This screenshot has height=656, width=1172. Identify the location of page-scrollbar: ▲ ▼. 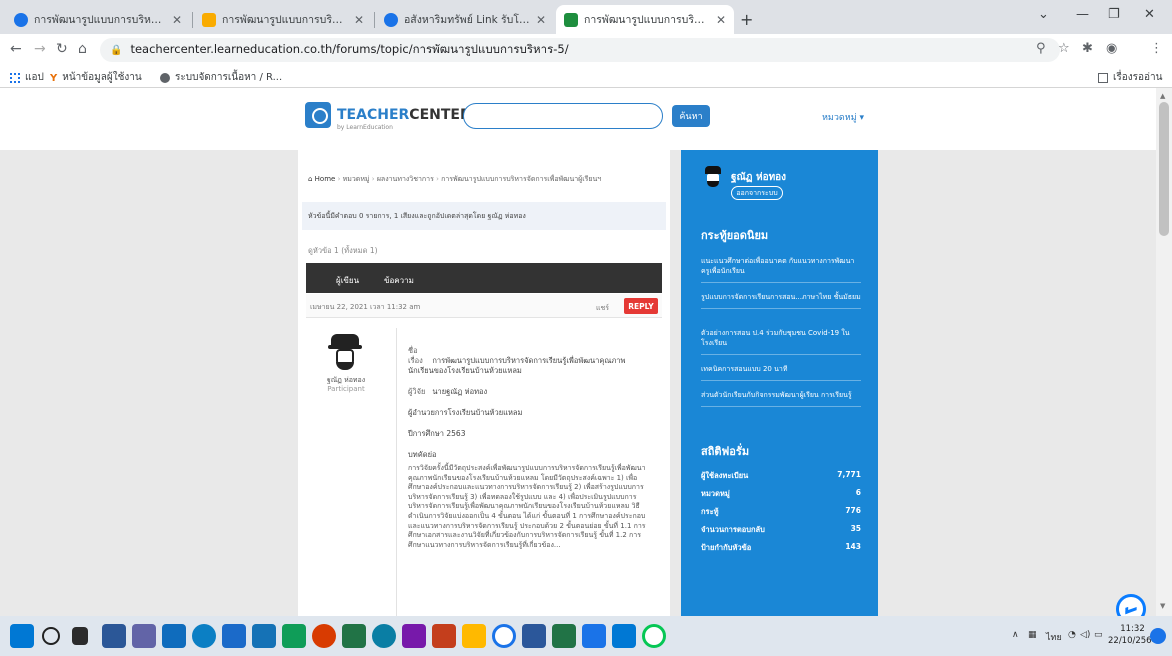
(1164, 352).